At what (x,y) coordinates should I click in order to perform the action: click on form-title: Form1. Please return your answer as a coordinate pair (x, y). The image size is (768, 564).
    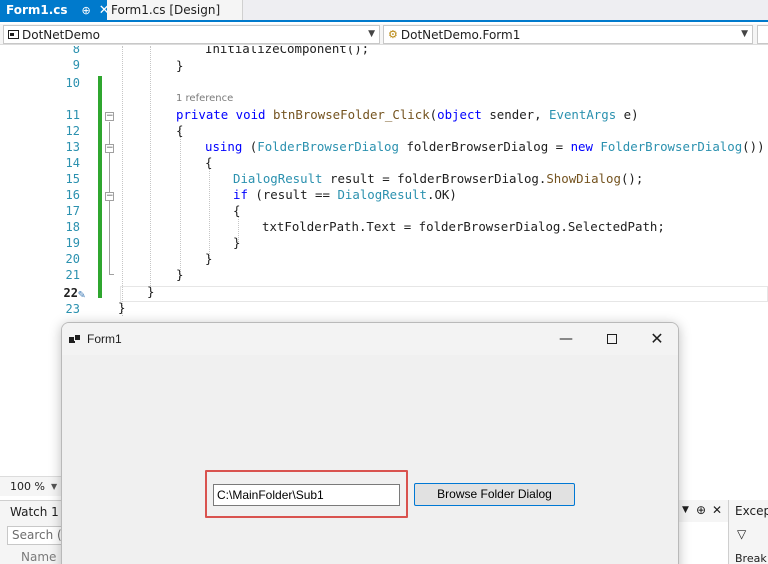
    Looking at the image, I should click on (104, 339).